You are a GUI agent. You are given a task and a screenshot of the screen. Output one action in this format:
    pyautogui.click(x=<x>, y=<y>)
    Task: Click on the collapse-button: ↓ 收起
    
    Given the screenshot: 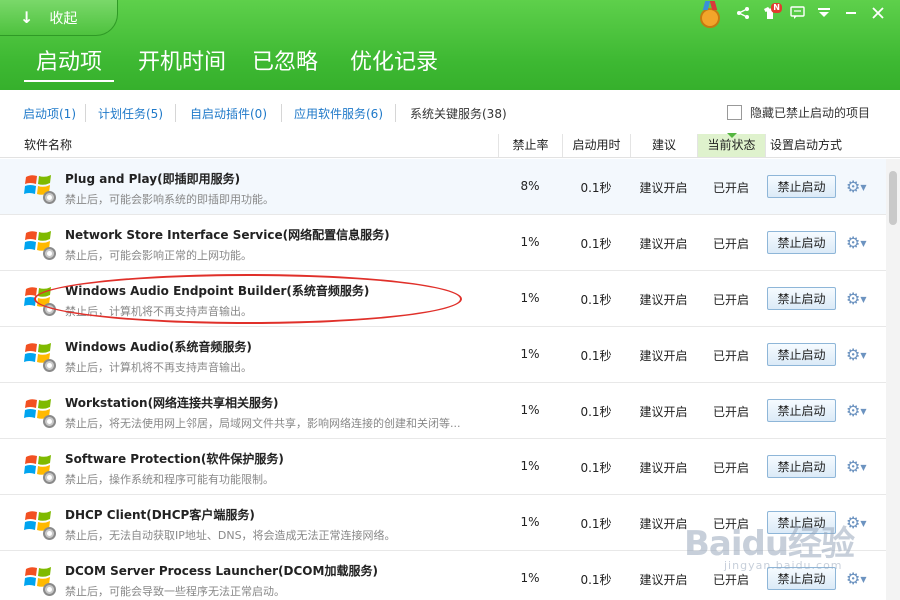 What is the action you would take?
    pyautogui.click(x=59, y=18)
    